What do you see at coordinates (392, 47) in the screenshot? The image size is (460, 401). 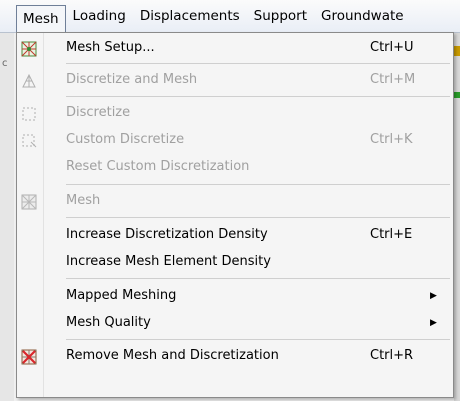 I see `menu-item-shortcut: Ctrl+U` at bounding box center [392, 47].